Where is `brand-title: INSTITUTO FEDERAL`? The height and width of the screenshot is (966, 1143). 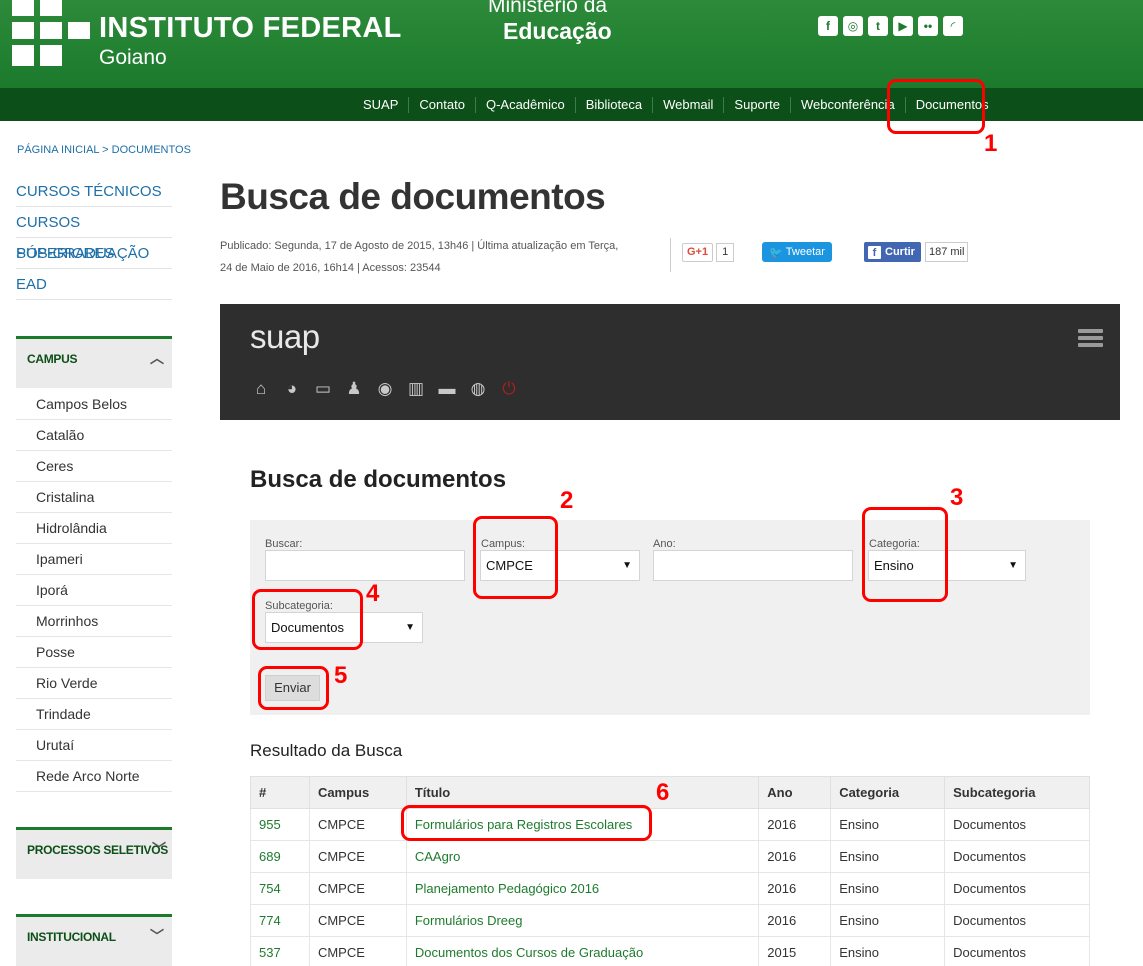
brand-title: INSTITUTO FEDERAL is located at coordinates (250, 28).